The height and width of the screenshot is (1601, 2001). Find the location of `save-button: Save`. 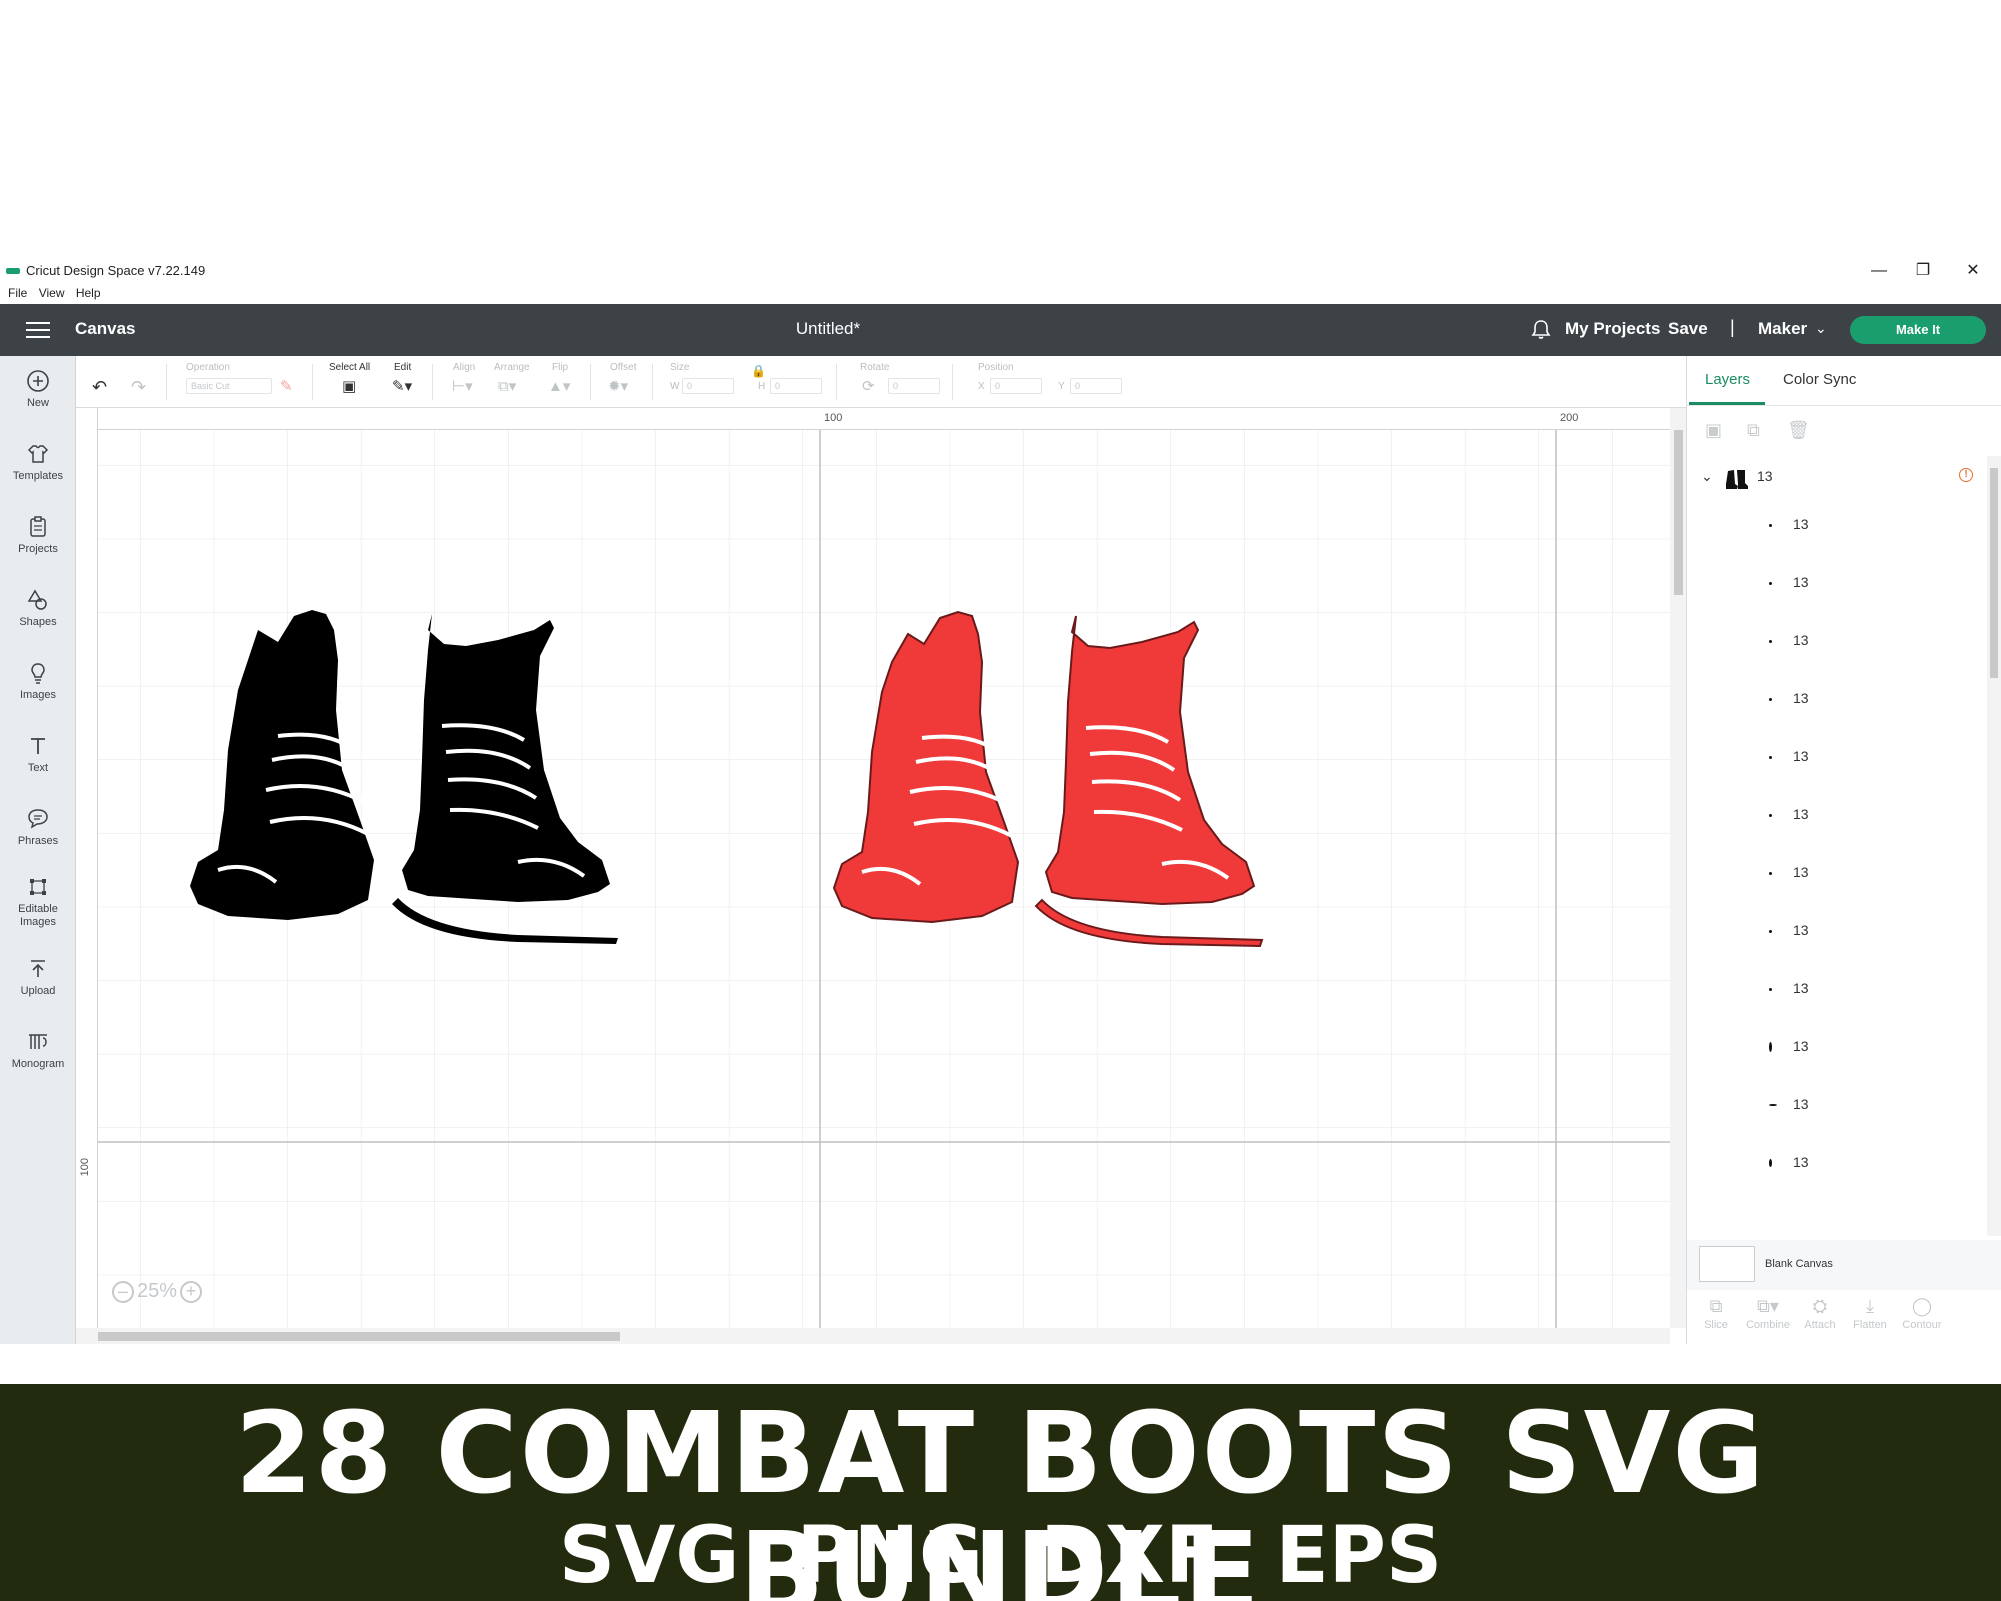

save-button: Save is located at coordinates (1688, 329).